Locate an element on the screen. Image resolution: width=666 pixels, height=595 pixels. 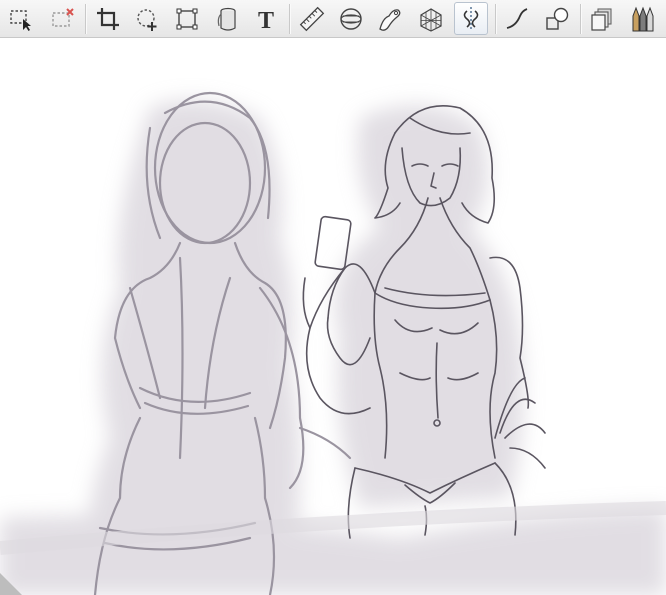
selection-arrow-icon is located at coordinates (20, 20).